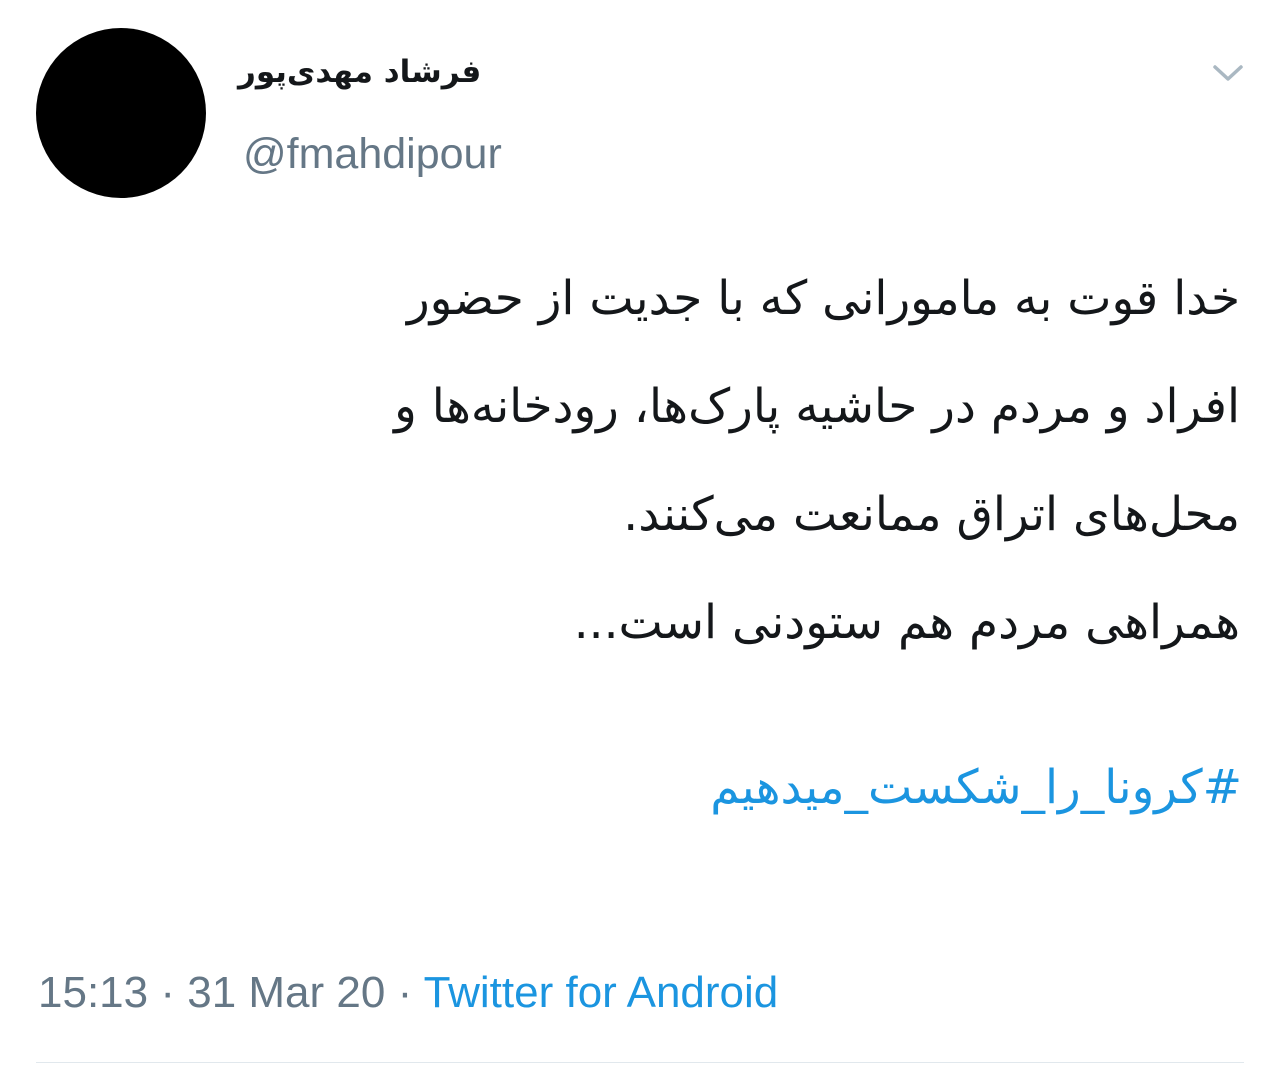 This screenshot has height=1074, width=1280. What do you see at coordinates (640, 1062) in the screenshot?
I see `divider` at bounding box center [640, 1062].